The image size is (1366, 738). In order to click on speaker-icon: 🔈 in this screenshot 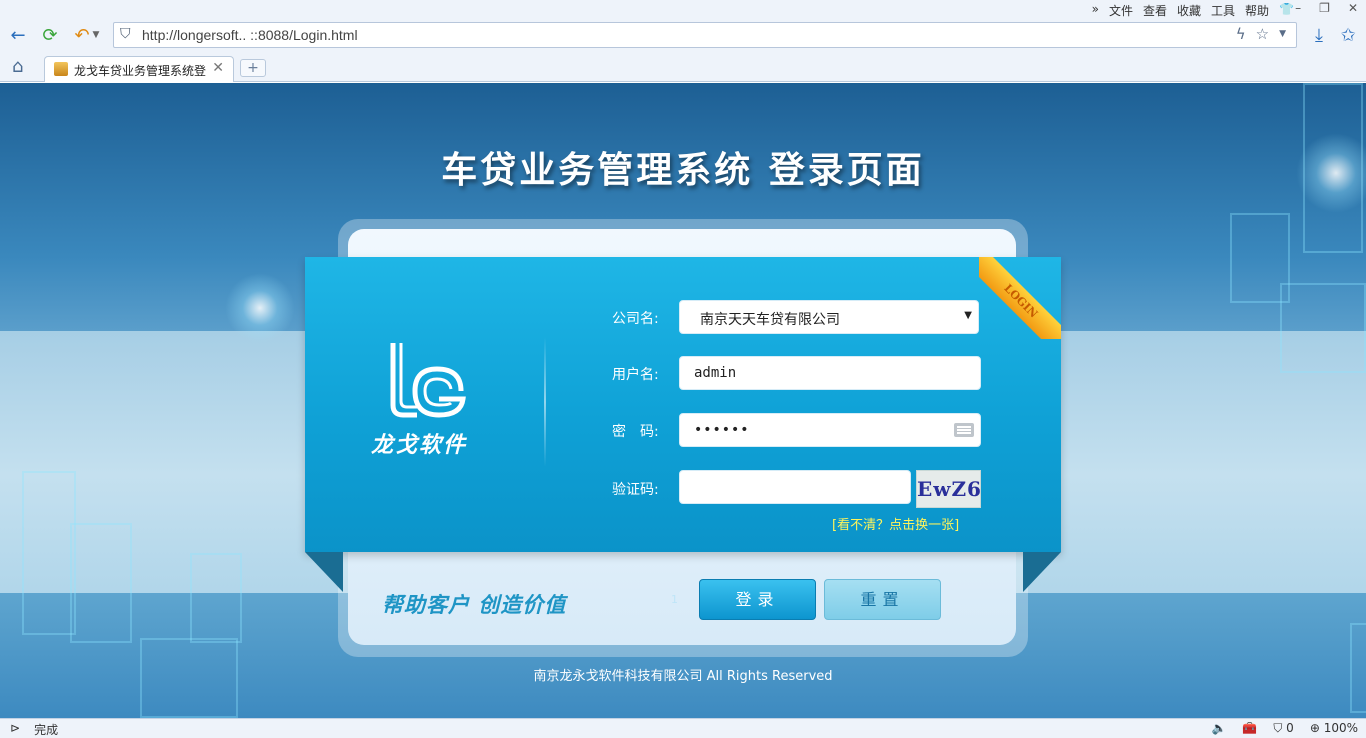, I will do `click(1218, 728)`.